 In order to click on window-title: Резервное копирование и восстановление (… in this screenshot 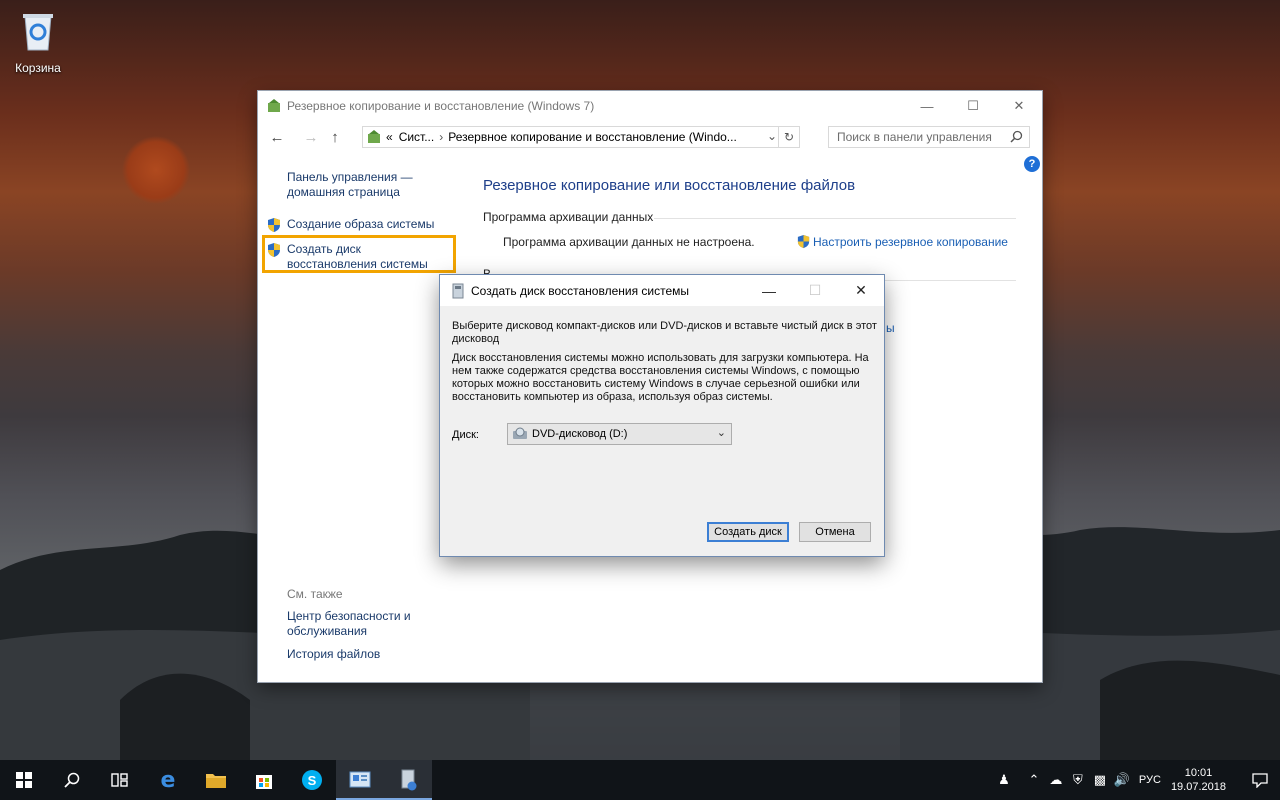, I will do `click(441, 106)`.